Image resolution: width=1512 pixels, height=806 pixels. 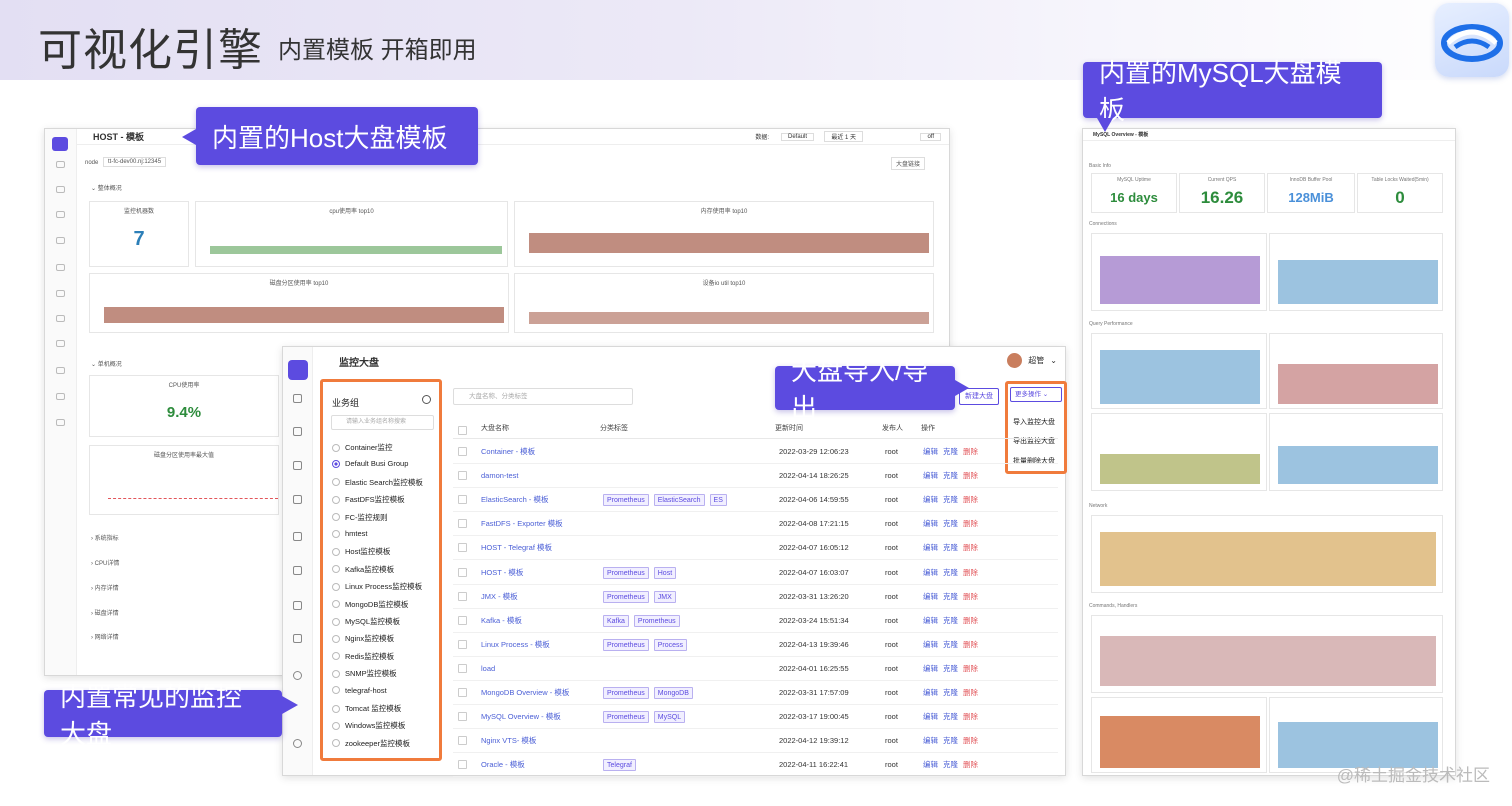 I want to click on time-range-select: 最近 1 天, so click(x=843, y=136).